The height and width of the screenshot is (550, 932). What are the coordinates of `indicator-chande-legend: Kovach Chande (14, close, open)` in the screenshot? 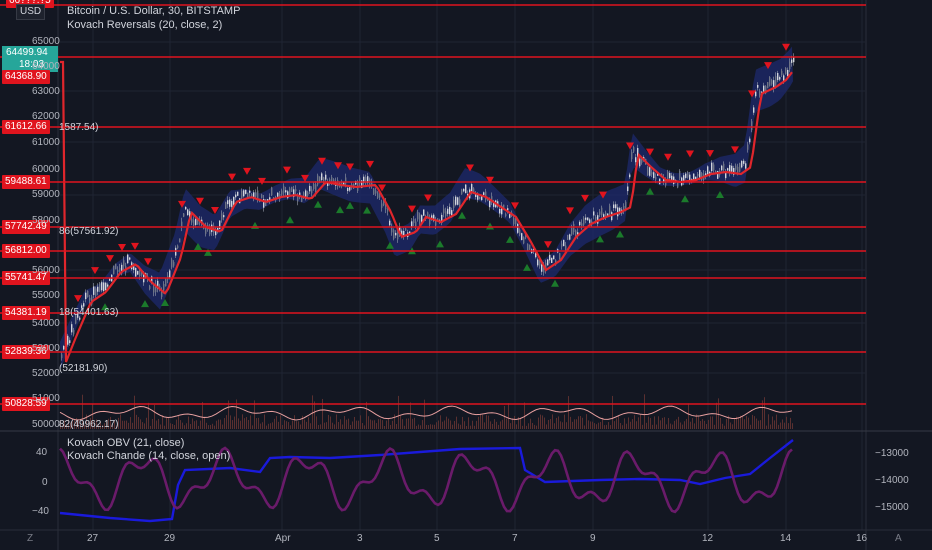 It's located at (148, 456).